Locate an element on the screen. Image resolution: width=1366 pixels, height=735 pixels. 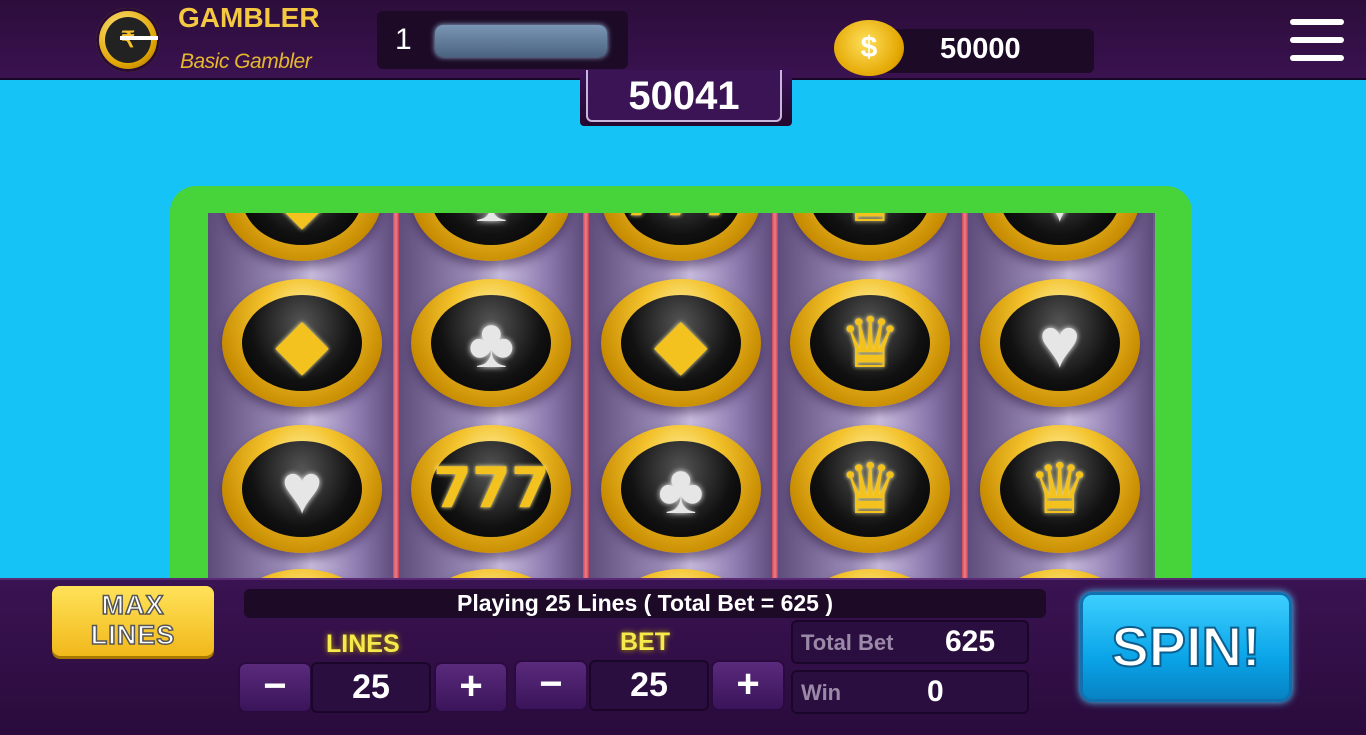
logo-core: ₹ is located at coordinates (128, 40).